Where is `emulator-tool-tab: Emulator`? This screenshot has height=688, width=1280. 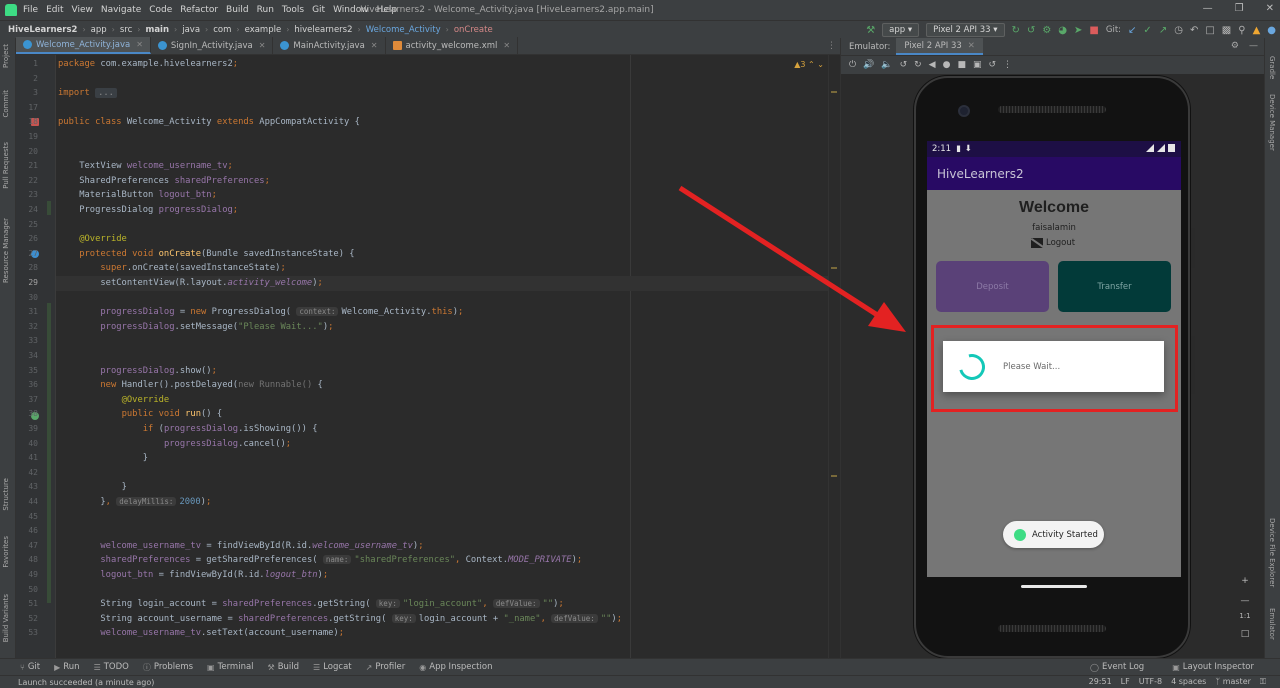
emulator-tool-tab: Emulator is located at coordinates (1272, 624).